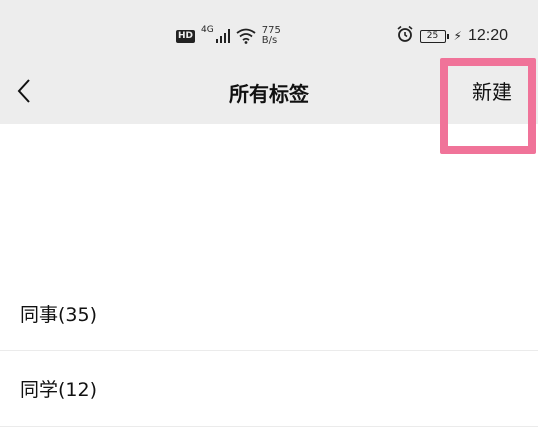  I want to click on wifi-icon, so click(246, 36).